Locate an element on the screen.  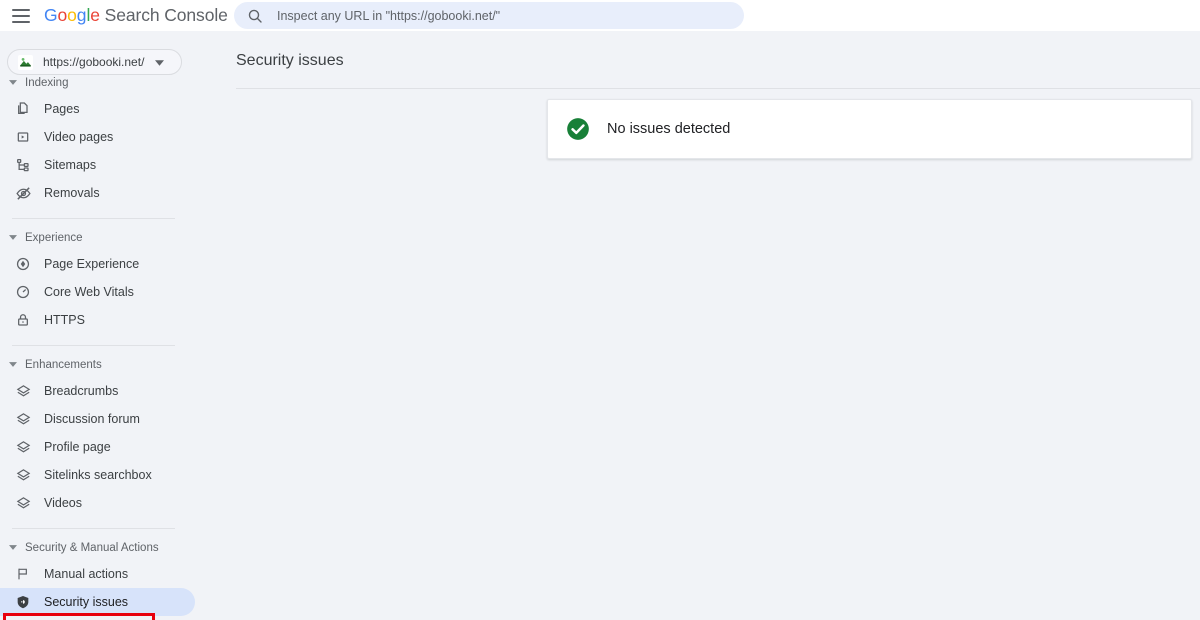
sidebar-item-breadcrumbs: Breadcrumbs is located at coordinates (99, 391).